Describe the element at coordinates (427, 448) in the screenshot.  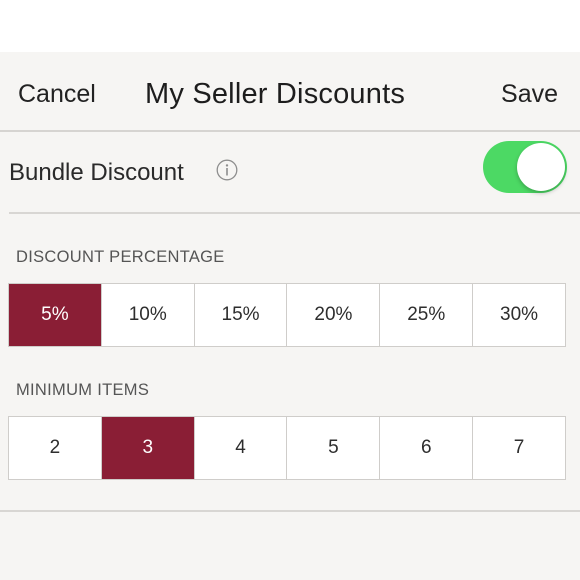
I see `min-items-option-6: 6` at that location.